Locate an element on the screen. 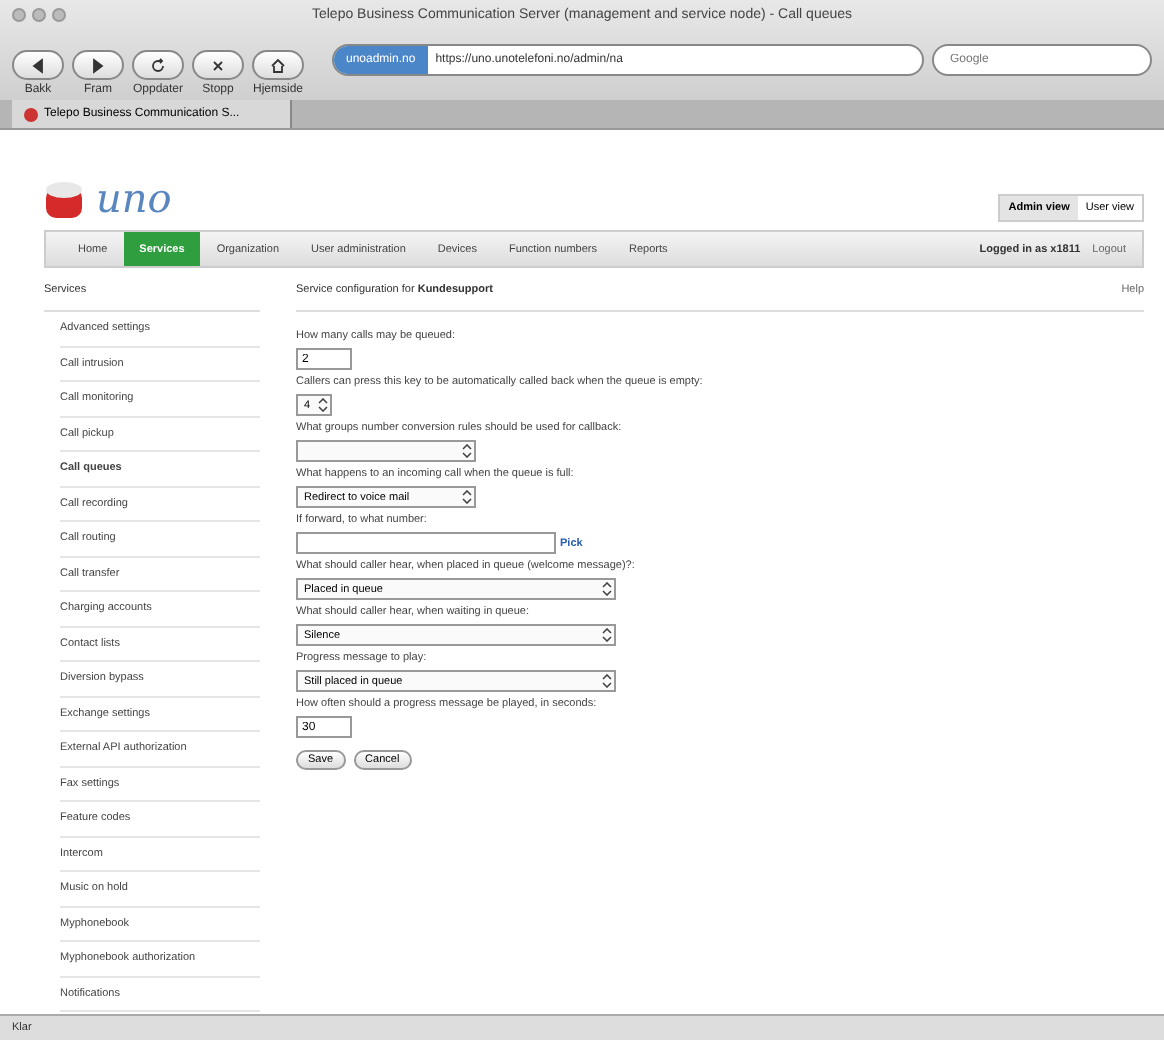  back-icon is located at coordinates (38, 65).